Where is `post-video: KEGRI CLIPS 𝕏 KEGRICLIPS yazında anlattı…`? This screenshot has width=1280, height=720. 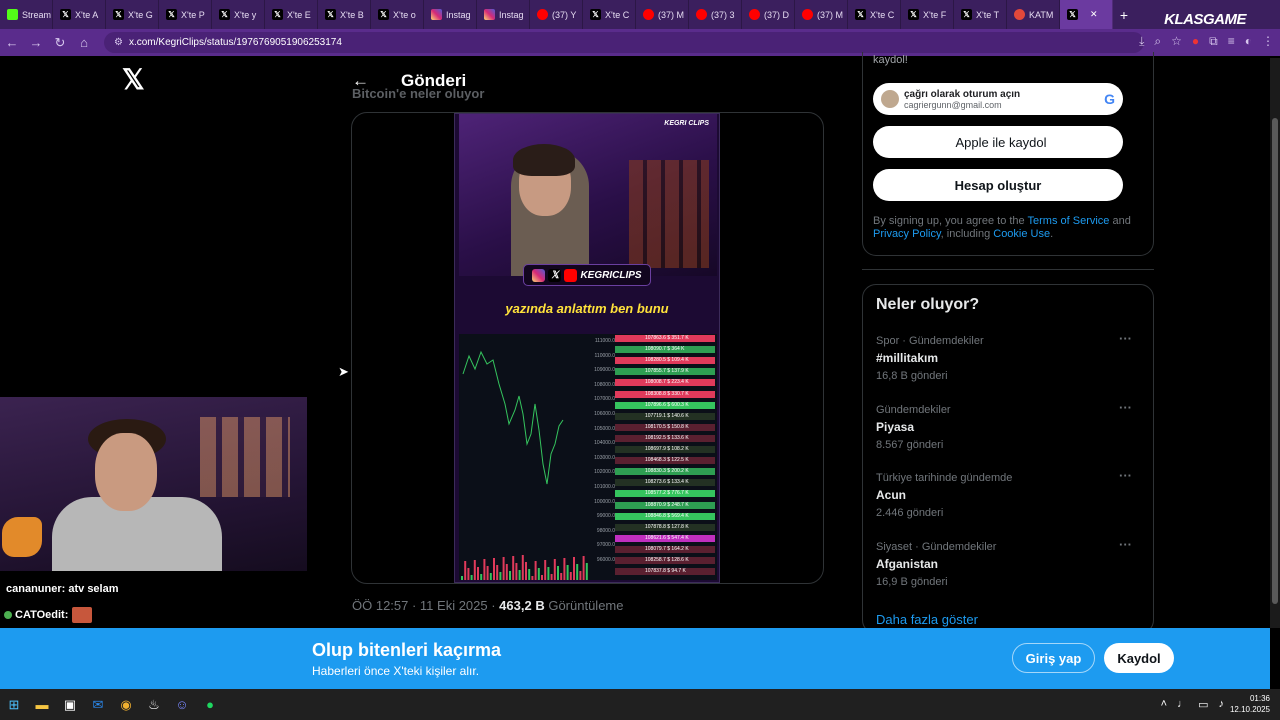
post-video: KEGRI CLIPS 𝕏 KEGRICLIPS yazında anlattı… is located at coordinates (587, 348).